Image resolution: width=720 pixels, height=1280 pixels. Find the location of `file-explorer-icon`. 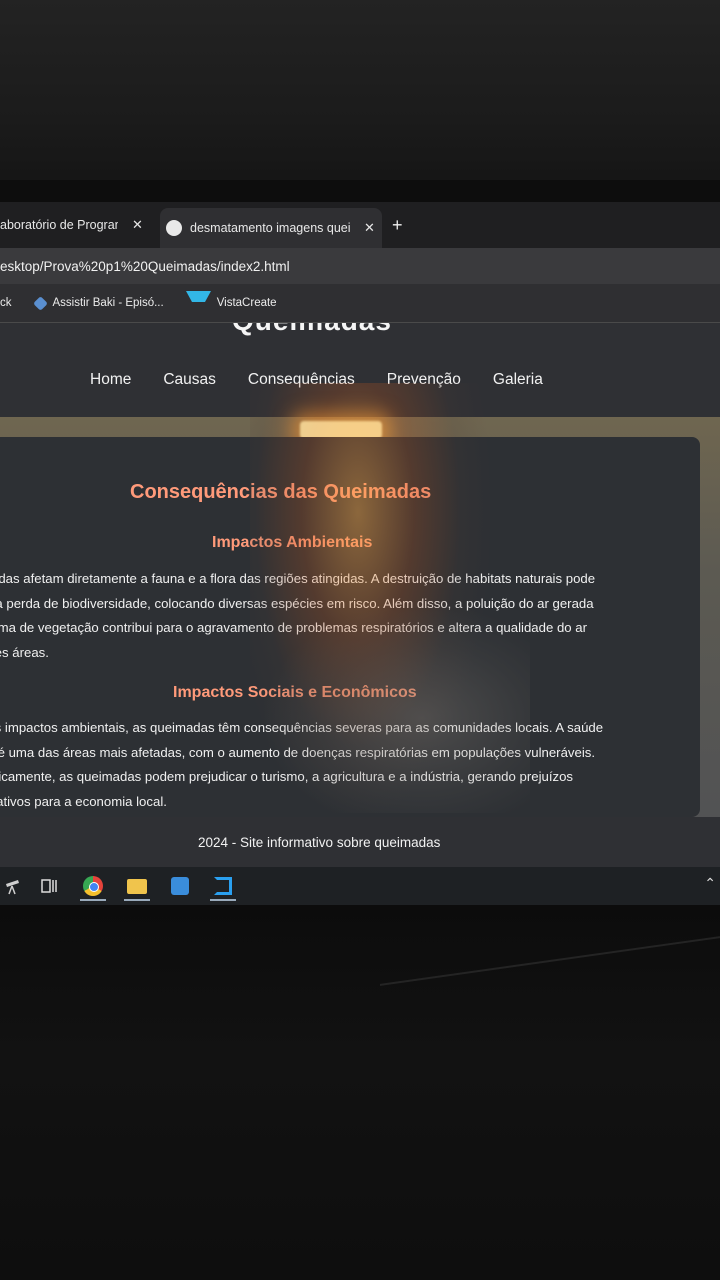

file-explorer-icon is located at coordinates (137, 887).